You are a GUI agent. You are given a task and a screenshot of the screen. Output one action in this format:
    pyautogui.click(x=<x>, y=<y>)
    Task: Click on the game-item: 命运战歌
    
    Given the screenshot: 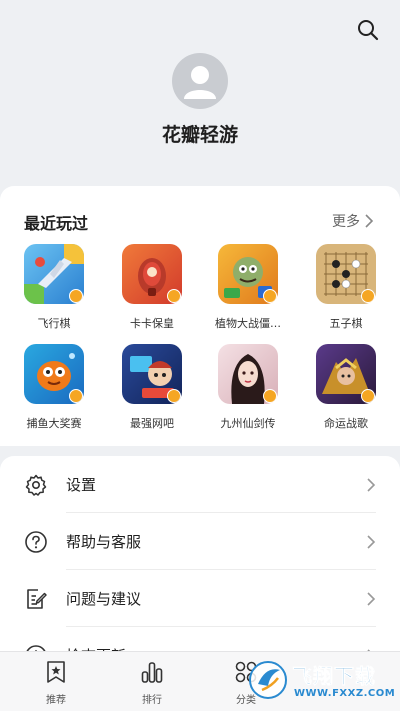 What is the action you would take?
    pyautogui.click(x=346, y=387)
    